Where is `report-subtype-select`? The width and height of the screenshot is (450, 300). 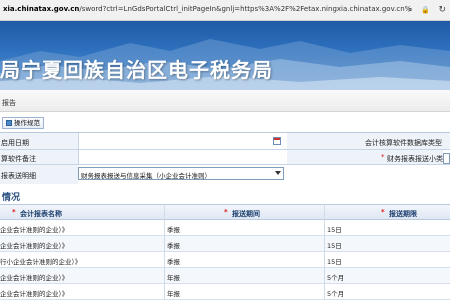
report-subtype-select is located at coordinates (446, 158).